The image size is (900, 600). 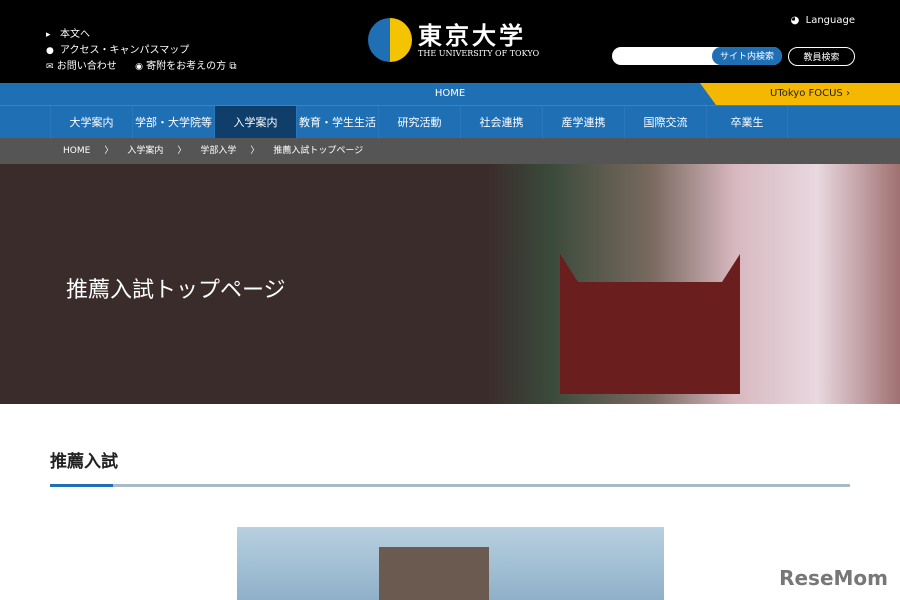 What do you see at coordinates (390, 40) in the screenshot?
I see `ginkgo-logo-icon` at bounding box center [390, 40].